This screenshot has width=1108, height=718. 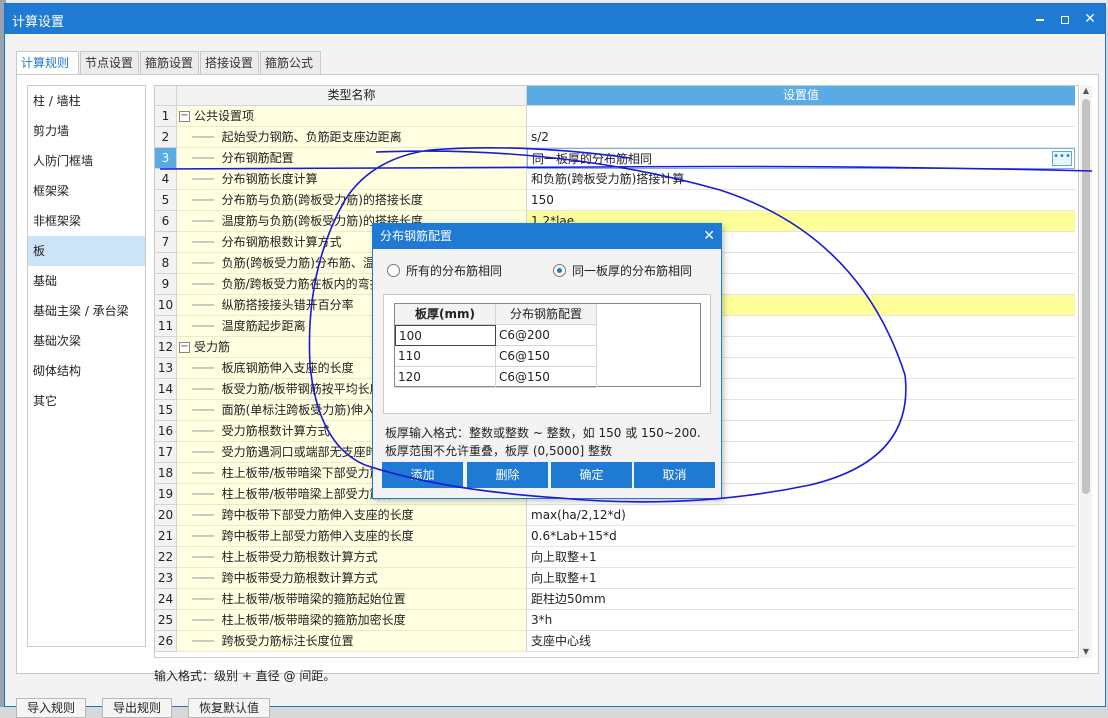 I want to click on row-number: 26, so click(x=166, y=641).